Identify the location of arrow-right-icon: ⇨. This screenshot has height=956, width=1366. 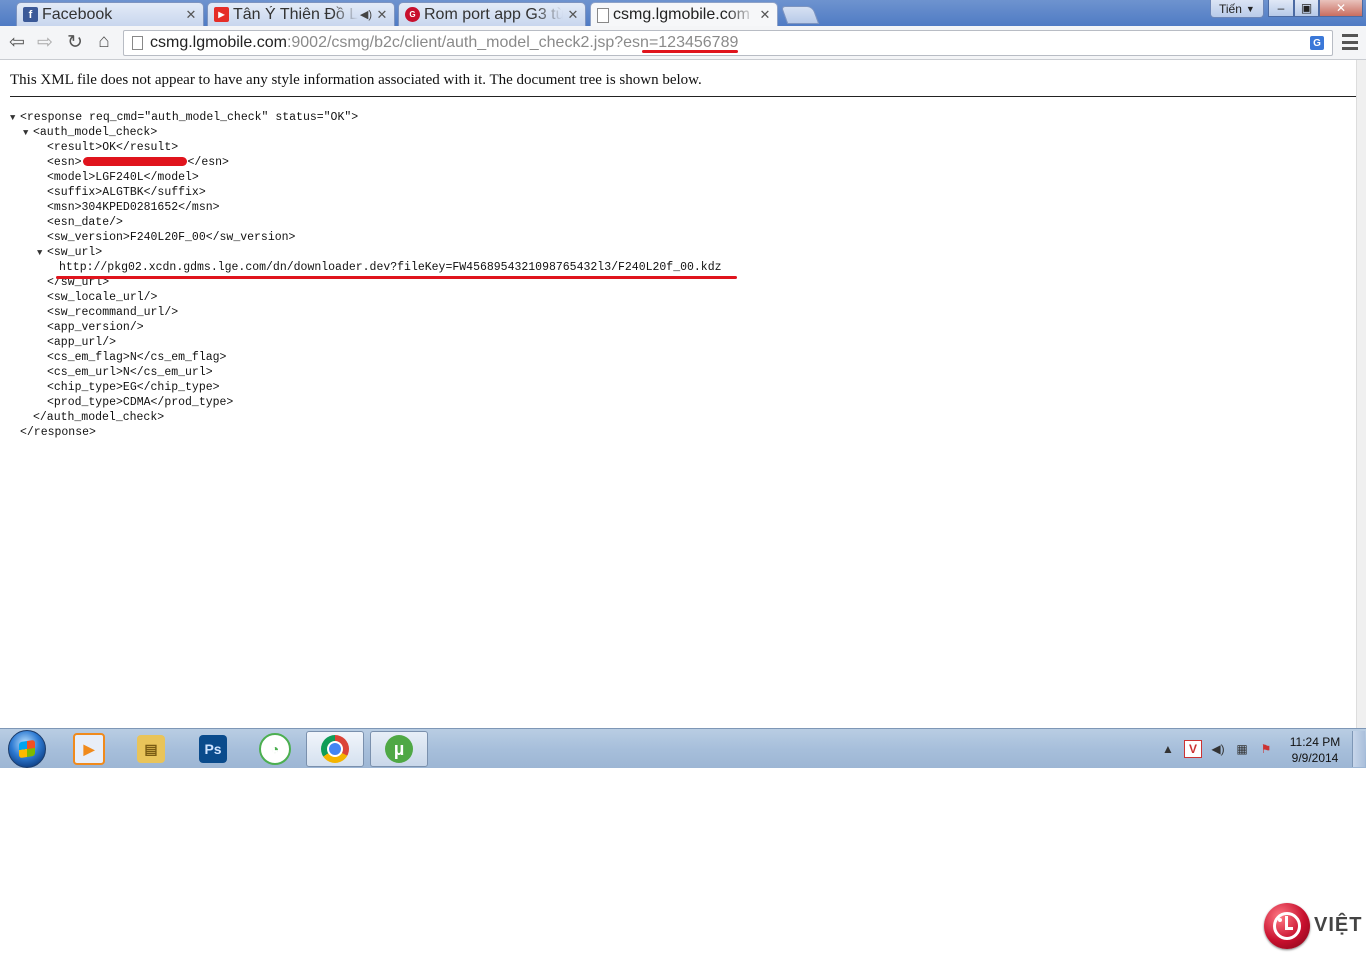
(45, 42).